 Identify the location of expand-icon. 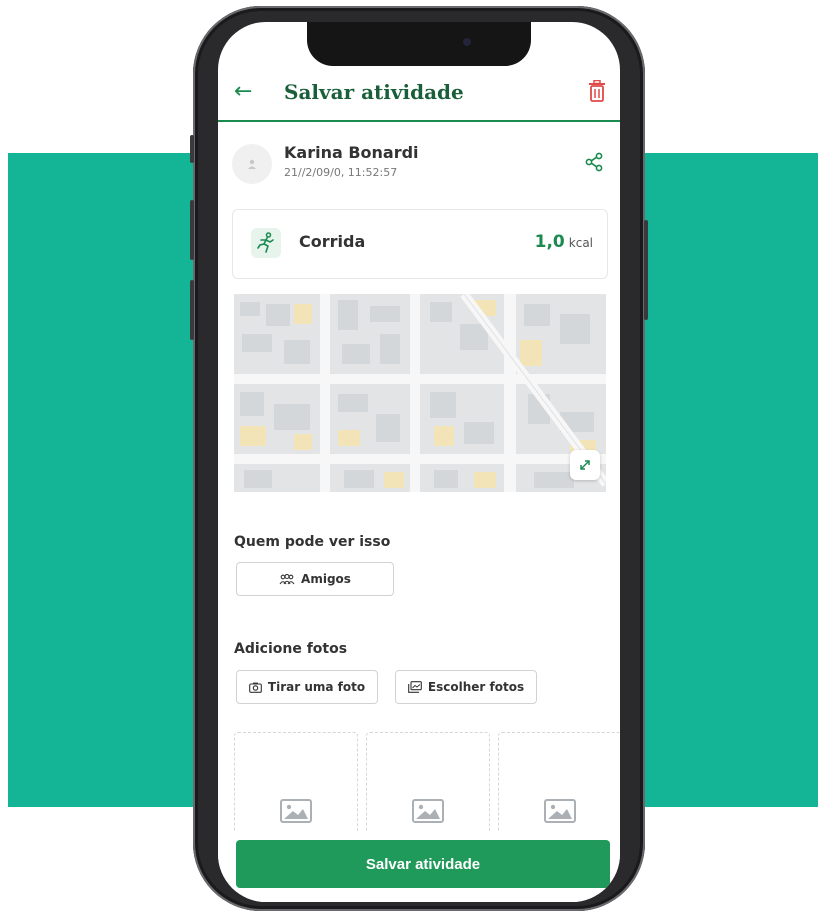
(585, 465).